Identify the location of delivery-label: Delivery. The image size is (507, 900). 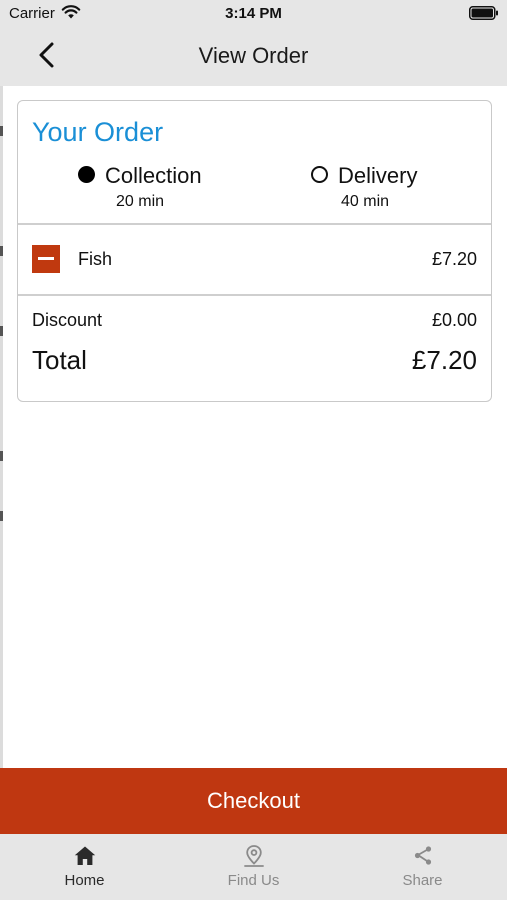
(378, 175).